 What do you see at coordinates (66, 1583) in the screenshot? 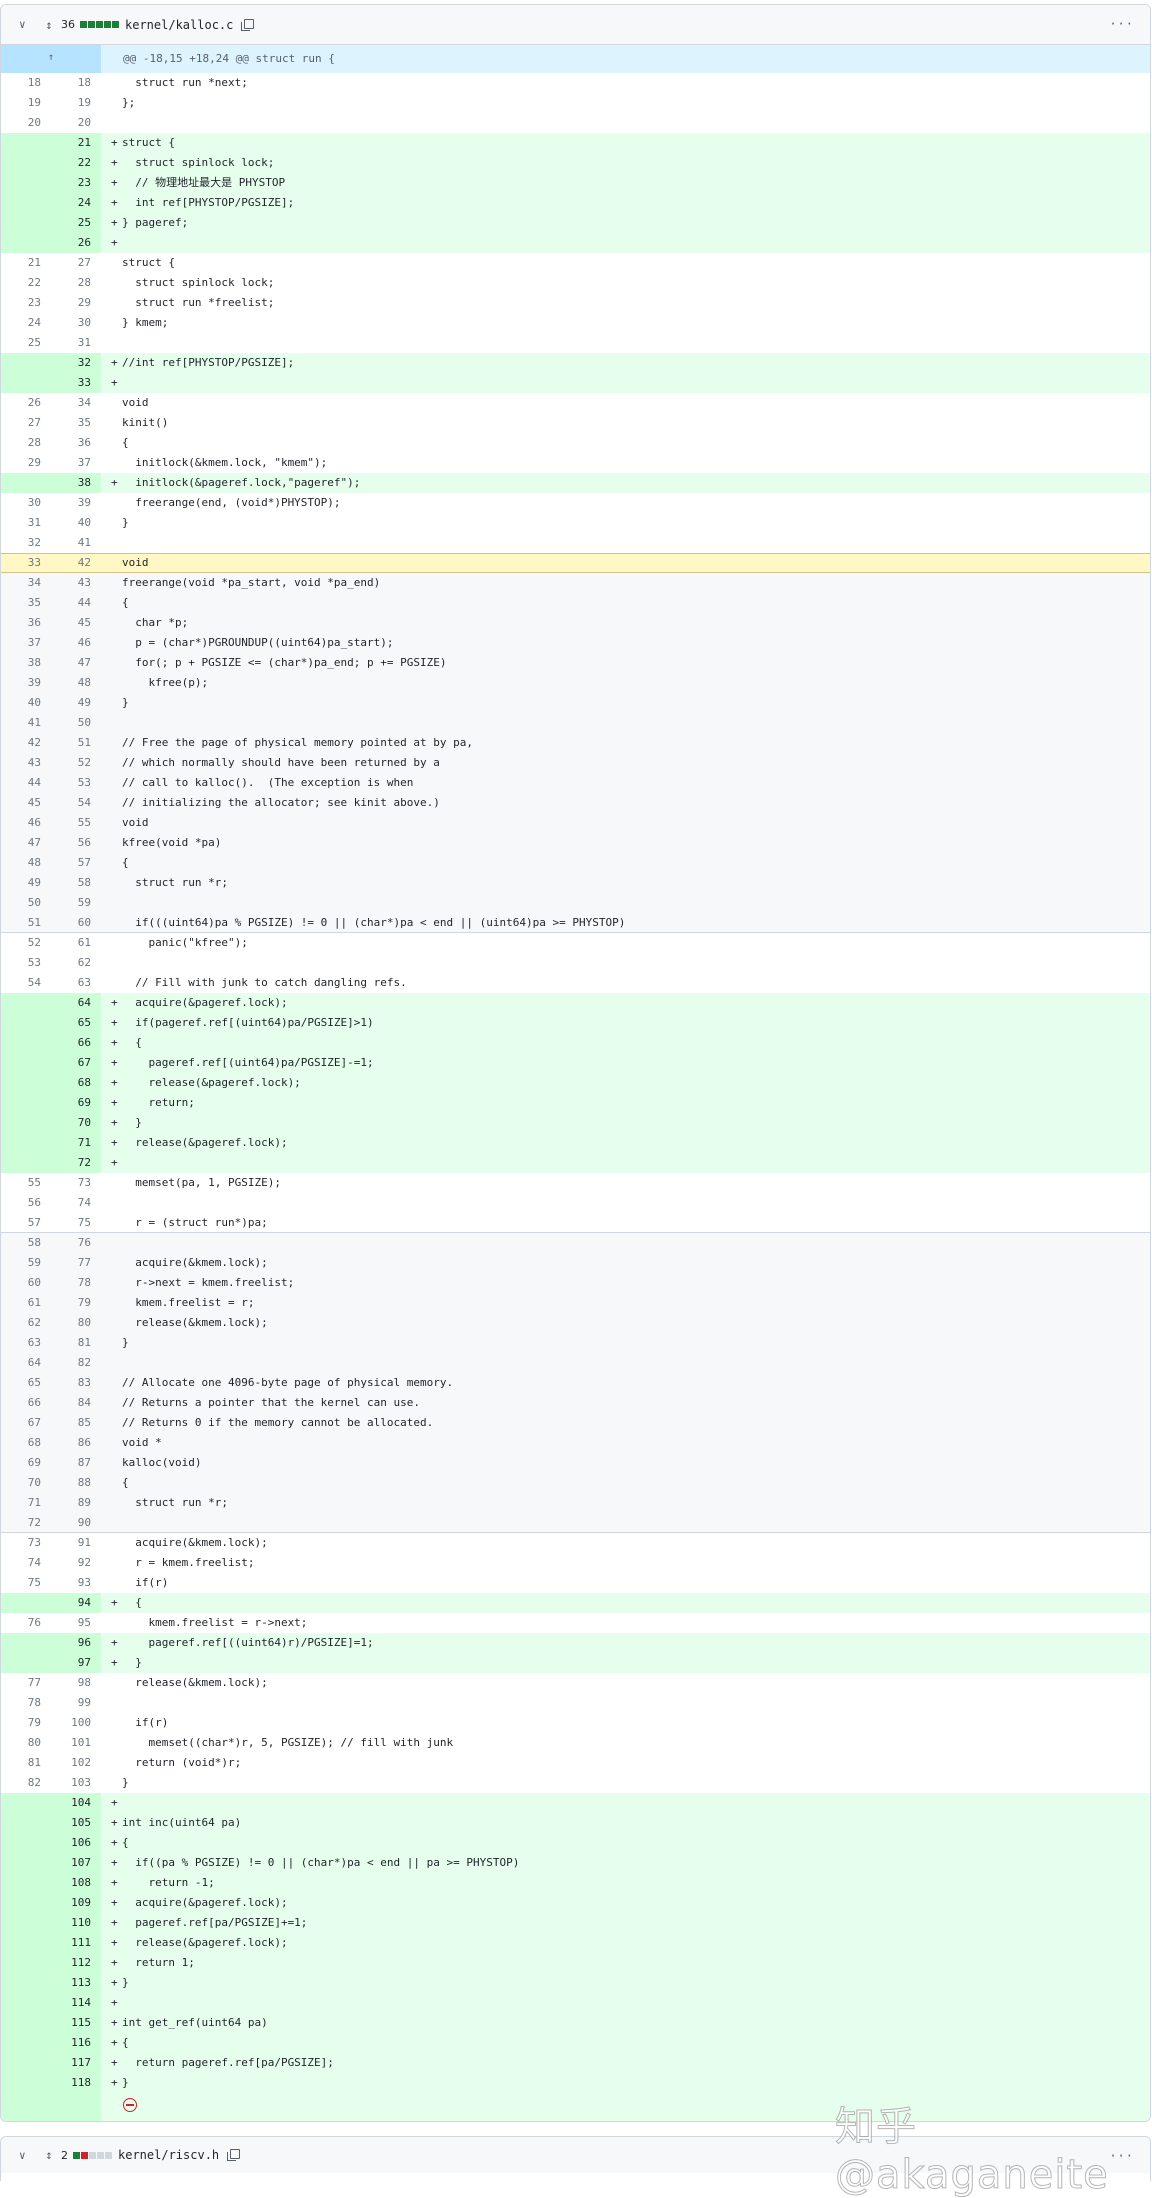
I see `new-line-number: 93` at bounding box center [66, 1583].